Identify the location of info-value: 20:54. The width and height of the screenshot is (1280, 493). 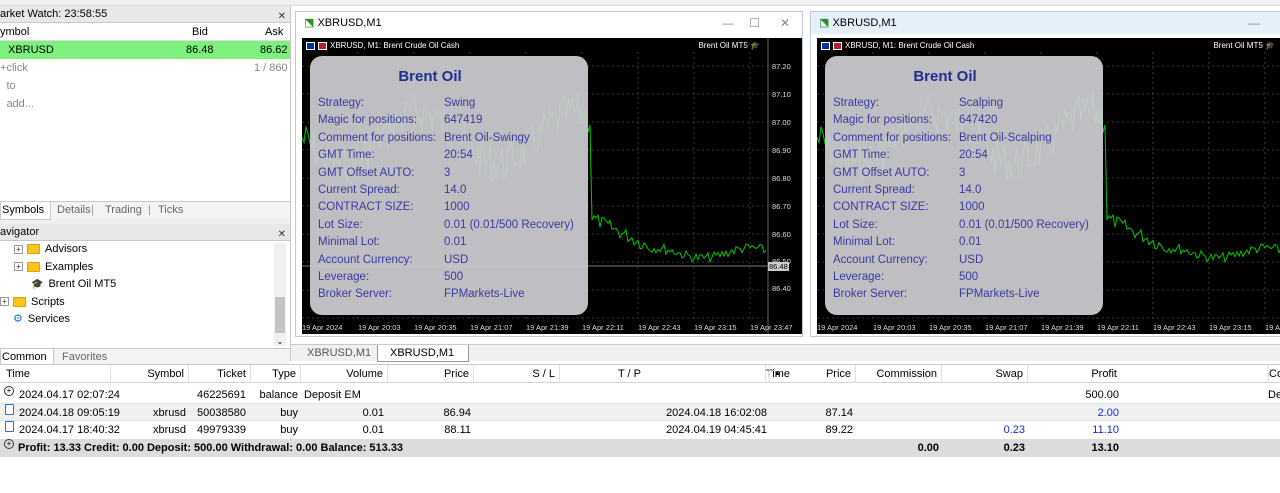
(458, 155).